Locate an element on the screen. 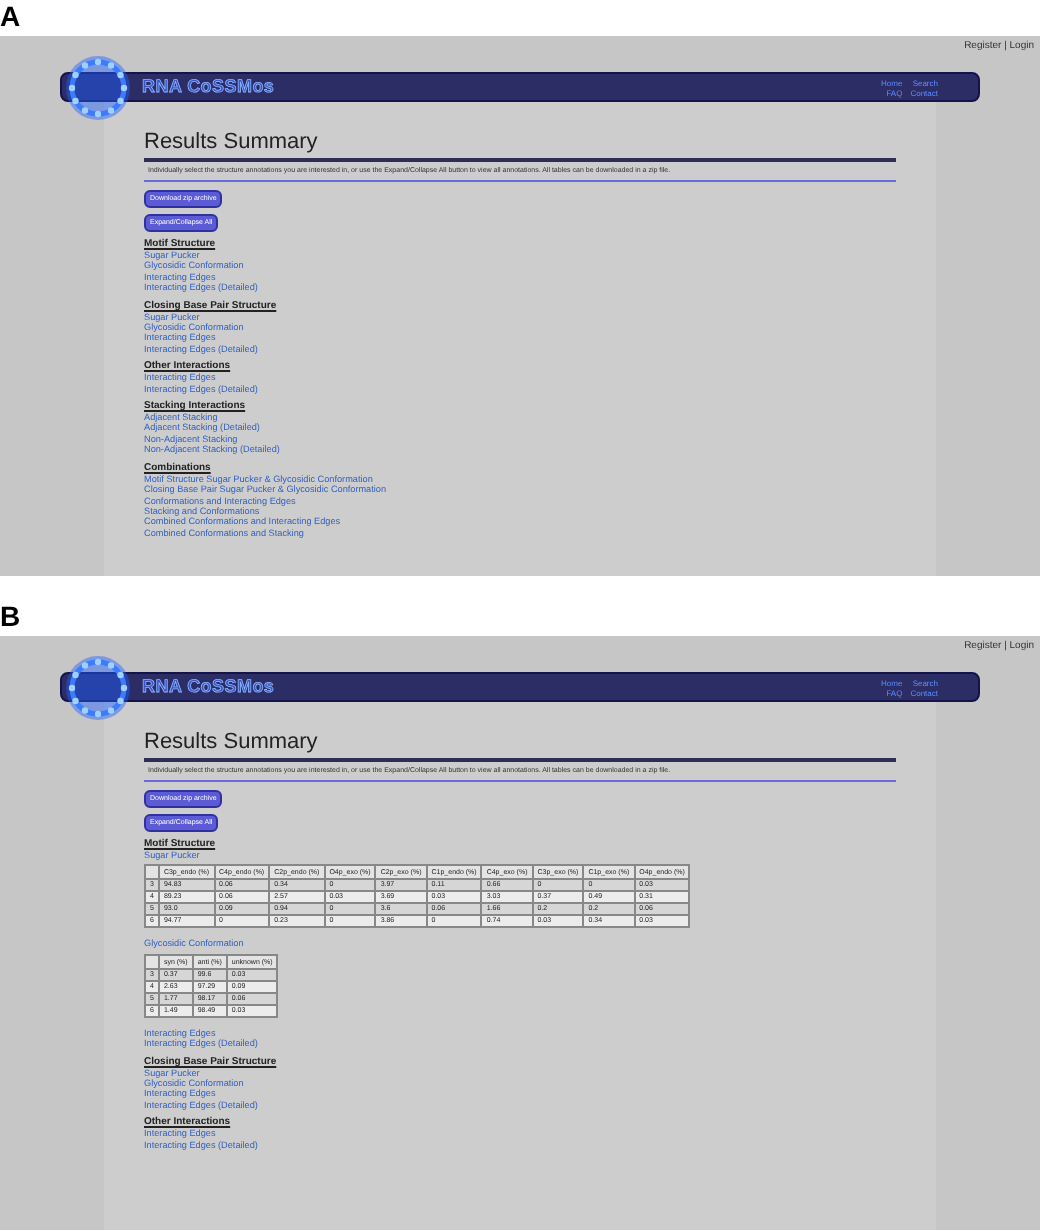 Image resolution: width=1040 pixels, height=1230 pixels. panel-label: B is located at coordinates (10, 616).